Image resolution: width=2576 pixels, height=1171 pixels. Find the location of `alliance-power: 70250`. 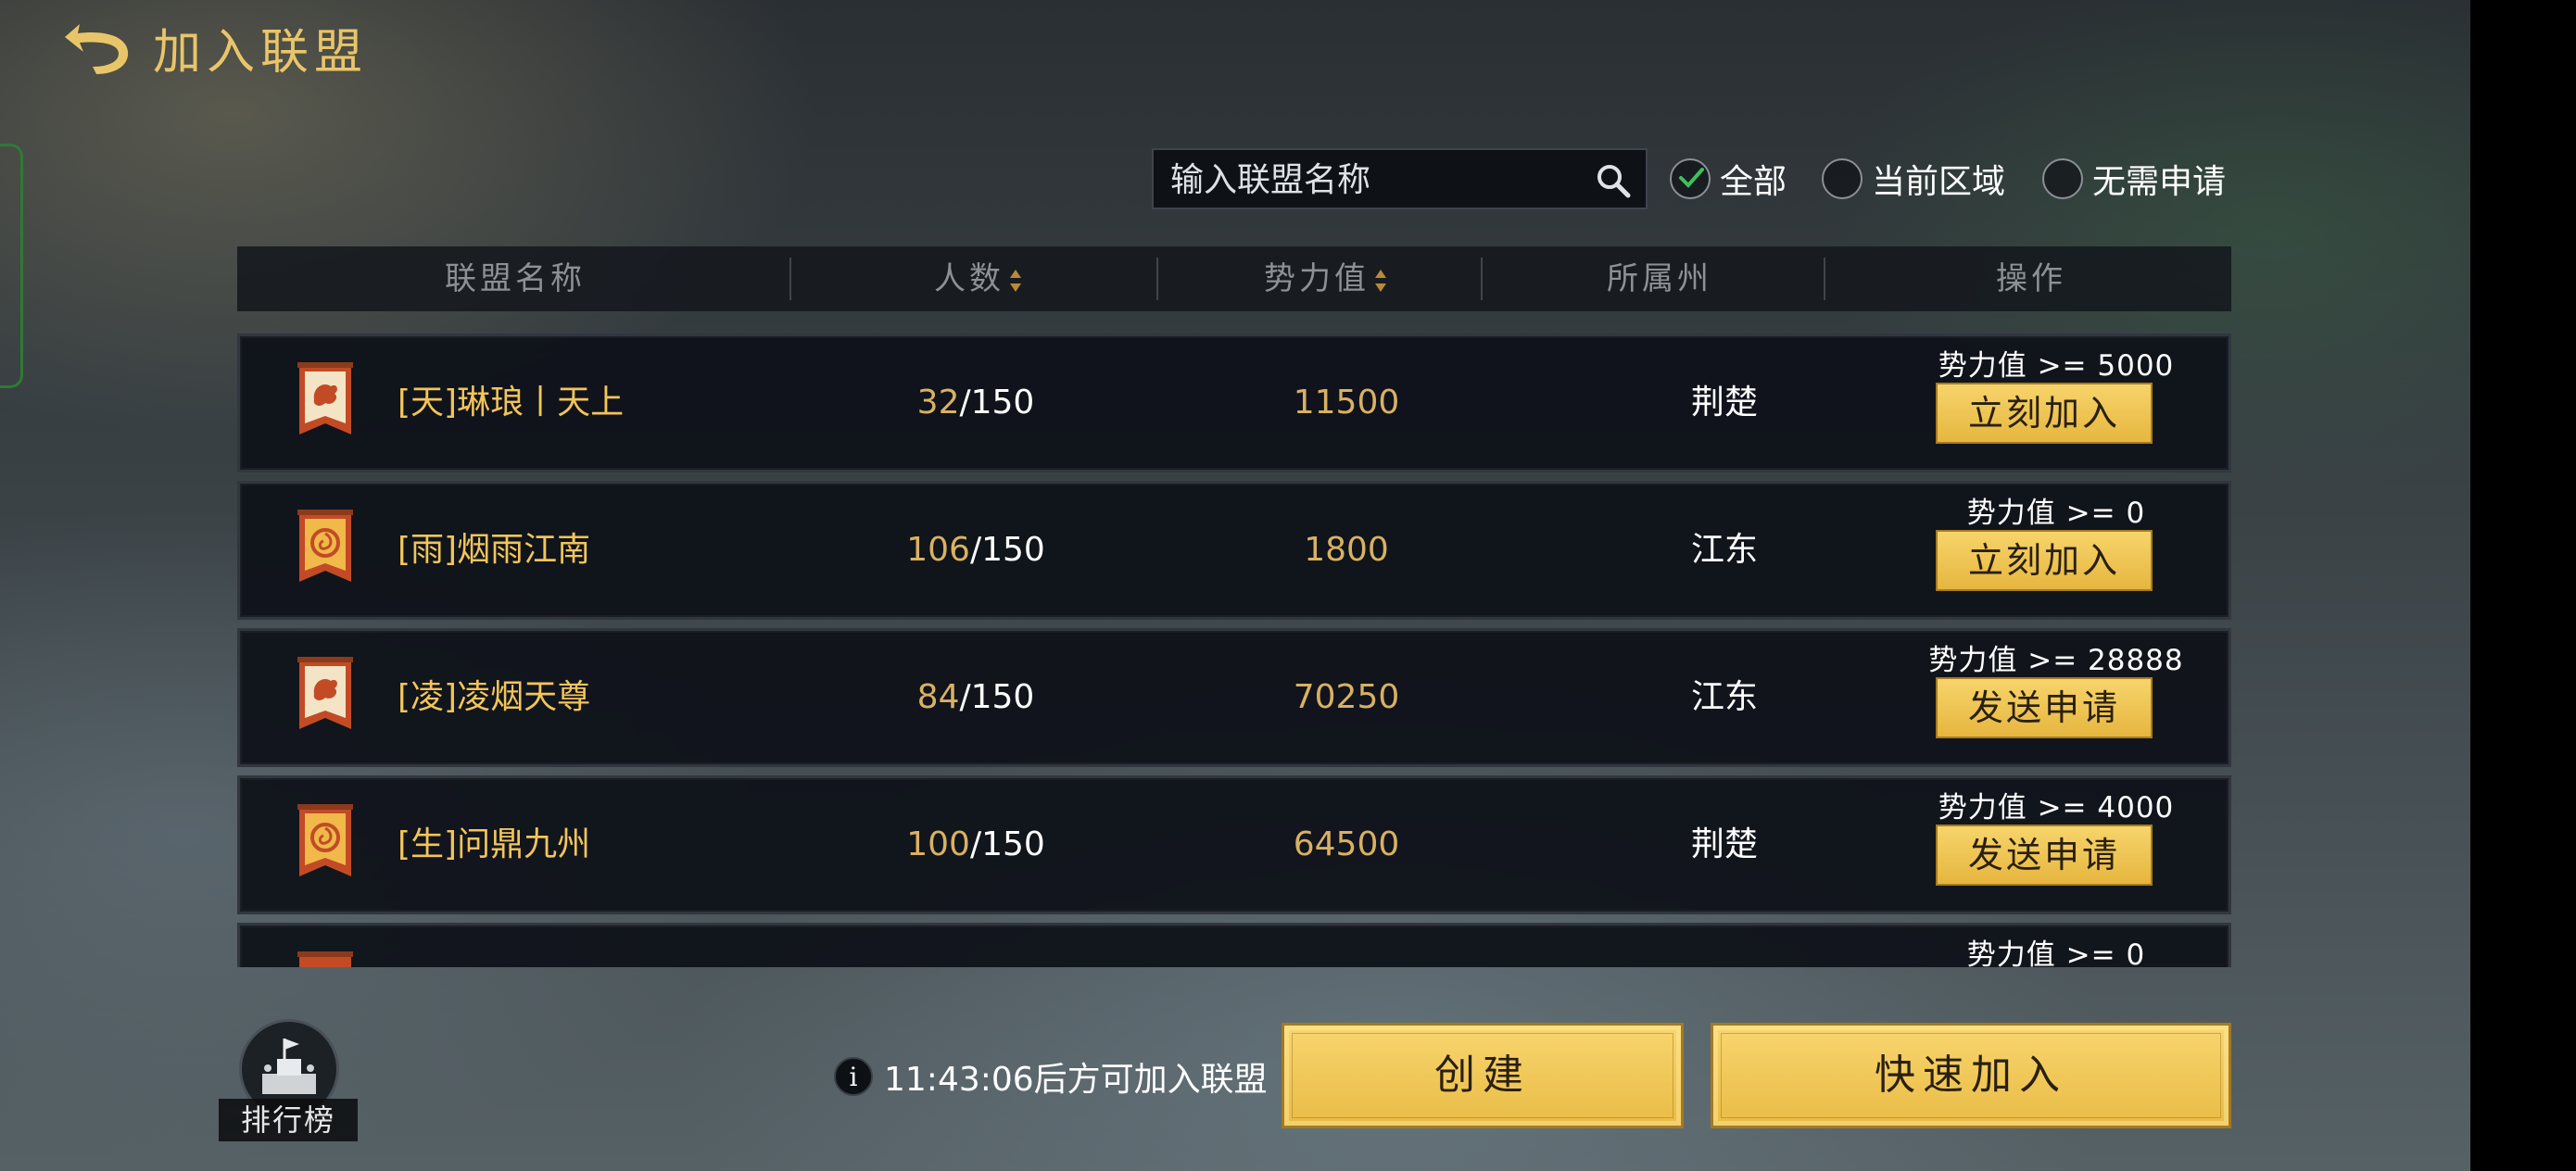

alliance-power: 70250 is located at coordinates (1346, 697).